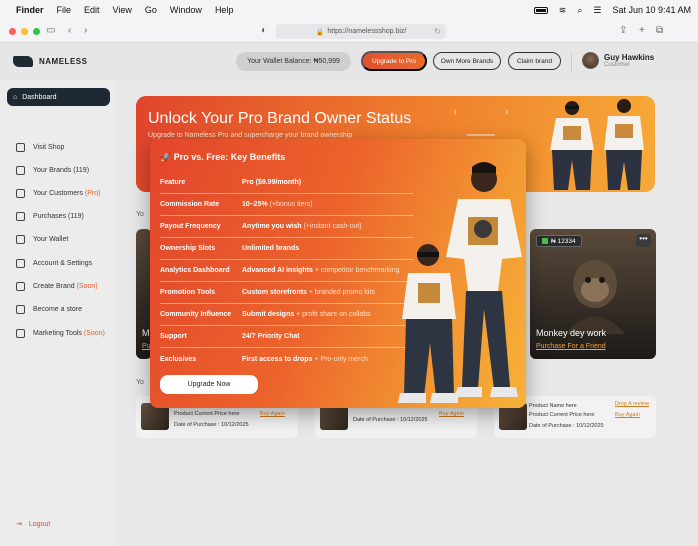  What do you see at coordinates (211, 425) in the screenshot?
I see `purchase-date: Date of Purchase : 10/12/2025` at bounding box center [211, 425].